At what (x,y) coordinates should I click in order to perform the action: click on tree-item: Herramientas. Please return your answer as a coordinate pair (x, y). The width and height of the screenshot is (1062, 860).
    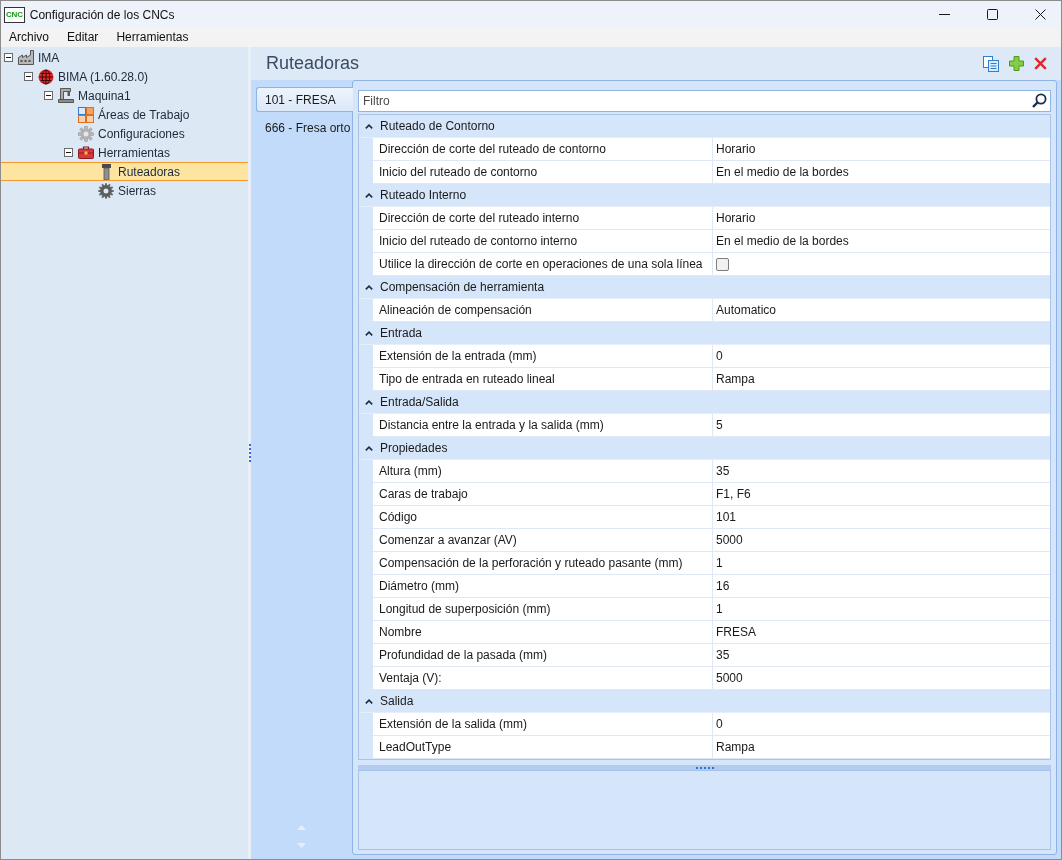
    Looking at the image, I should click on (124, 152).